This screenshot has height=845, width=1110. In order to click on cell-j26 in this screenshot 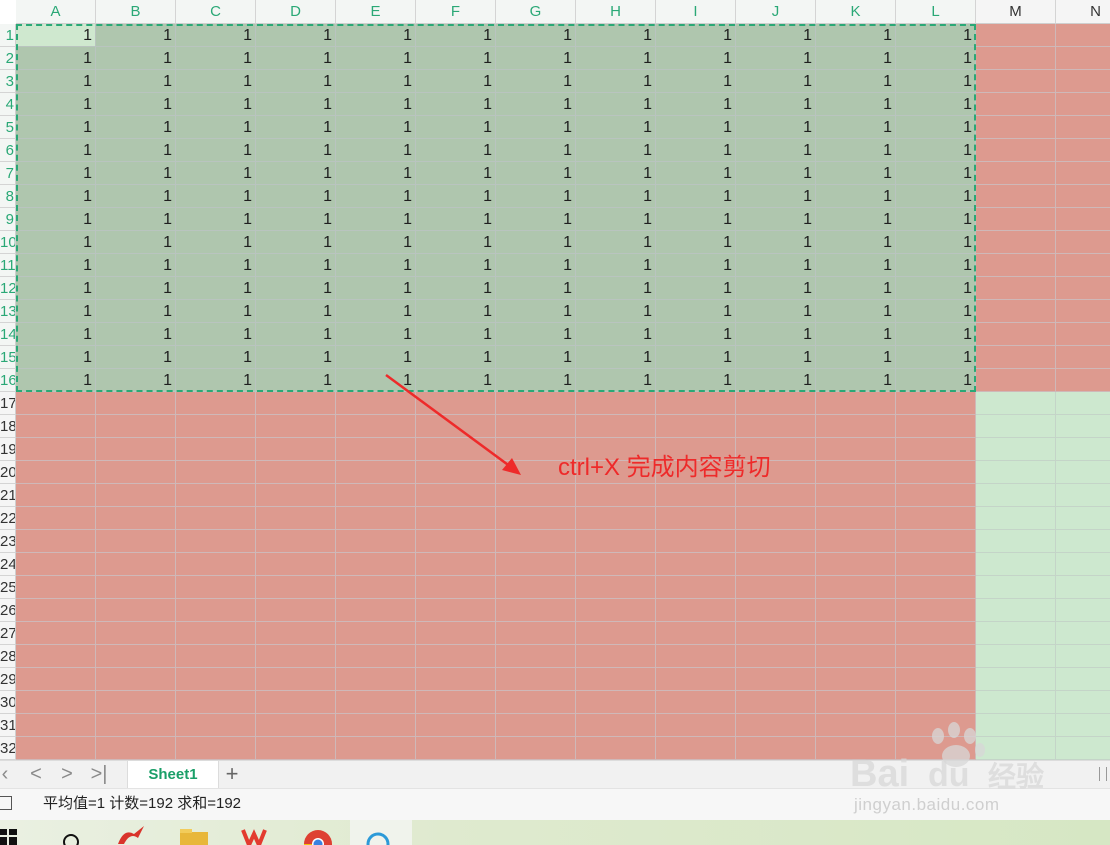, I will do `click(776, 610)`.